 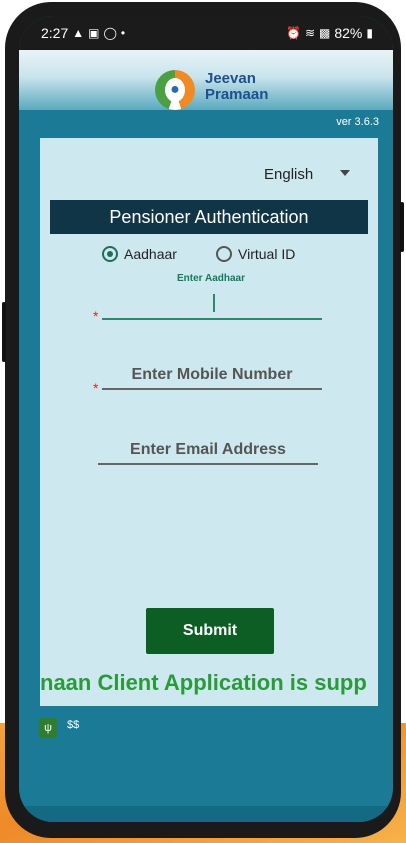 I want to click on text-cursor, so click(x=214, y=303).